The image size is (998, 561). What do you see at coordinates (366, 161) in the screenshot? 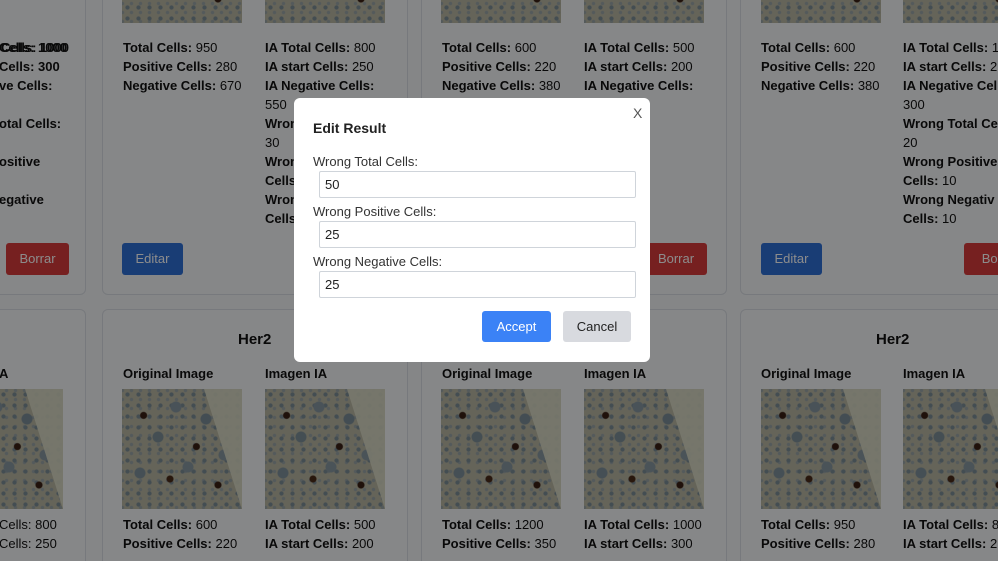
I see `wrong-total-cells-label: Wrong Total Cells:` at bounding box center [366, 161].